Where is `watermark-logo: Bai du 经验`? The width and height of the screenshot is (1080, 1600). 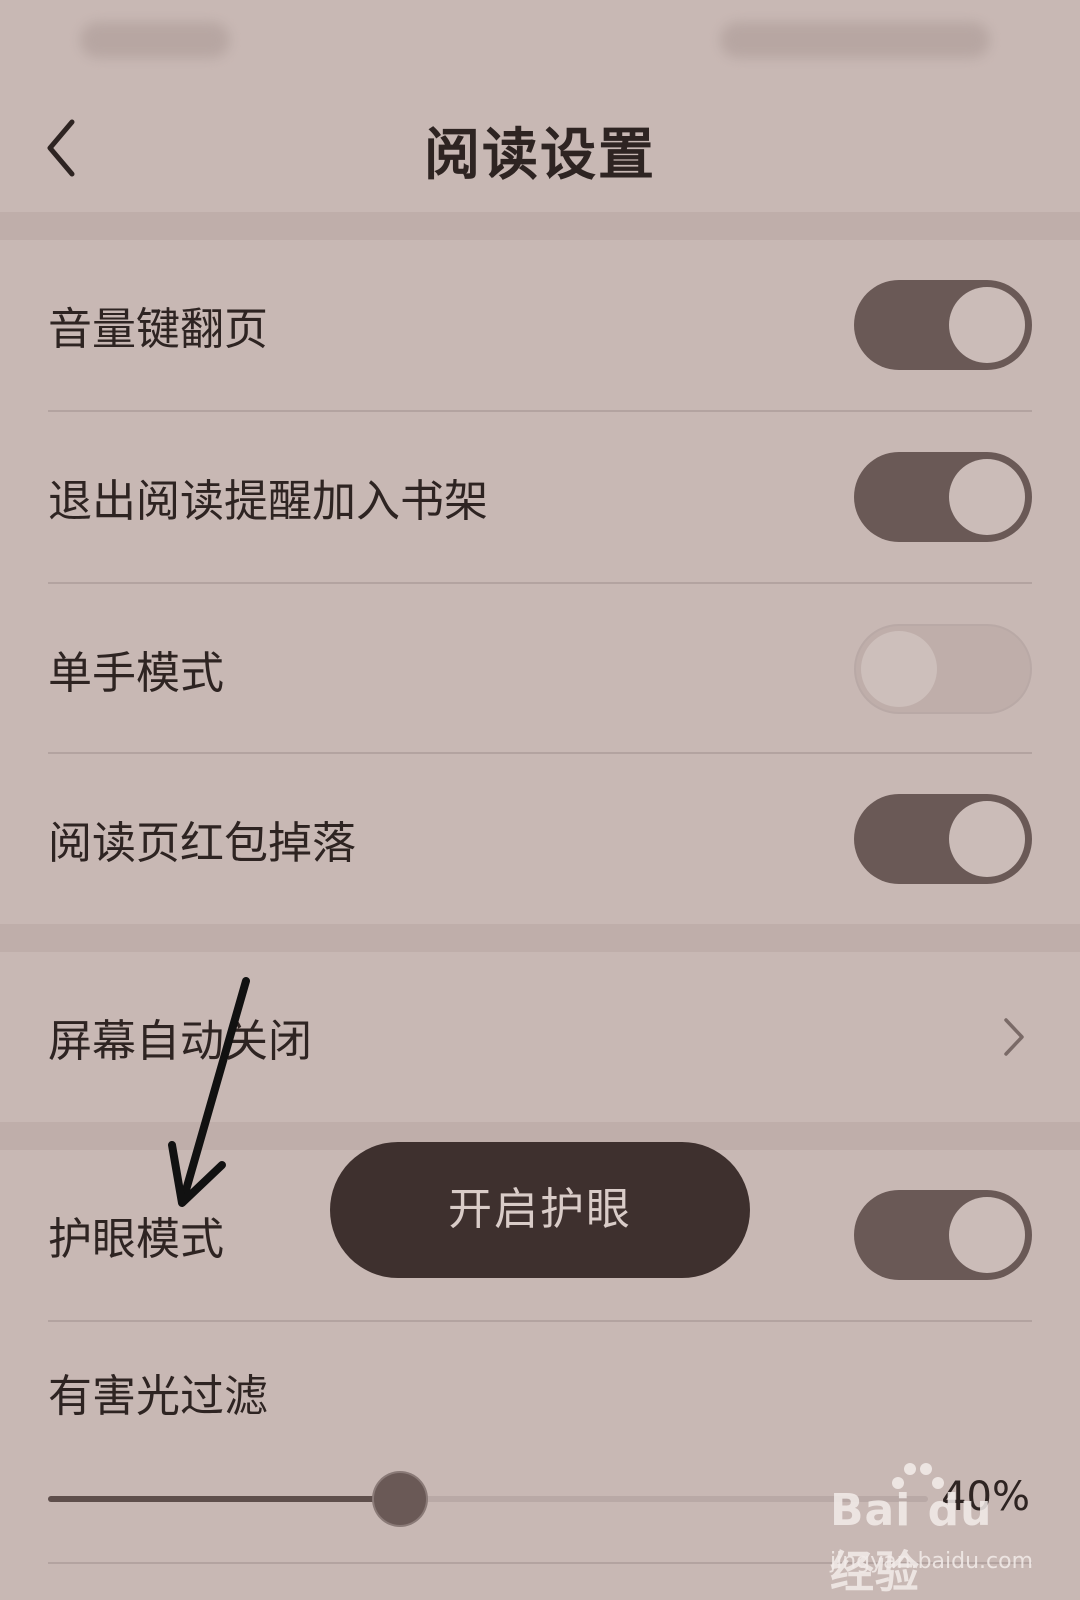
watermark-logo: Bai du 经验 is located at coordinates (911, 1541).